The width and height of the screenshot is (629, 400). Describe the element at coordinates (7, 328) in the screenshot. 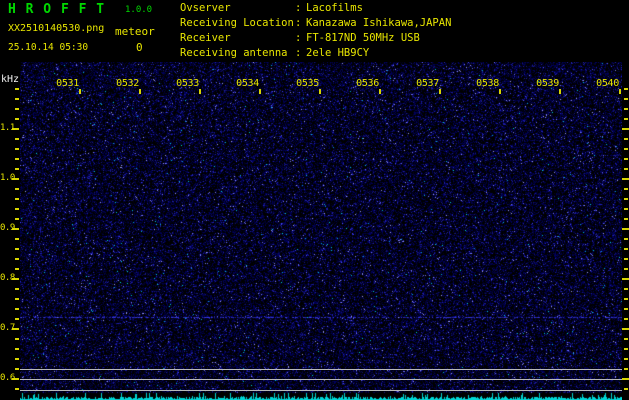

I see `freq-label: 0.7` at that location.